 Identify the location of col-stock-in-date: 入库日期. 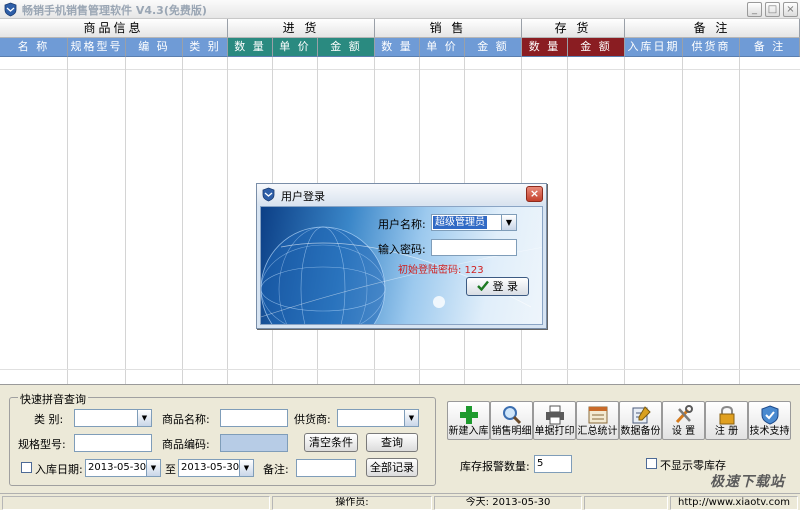
(654, 47).